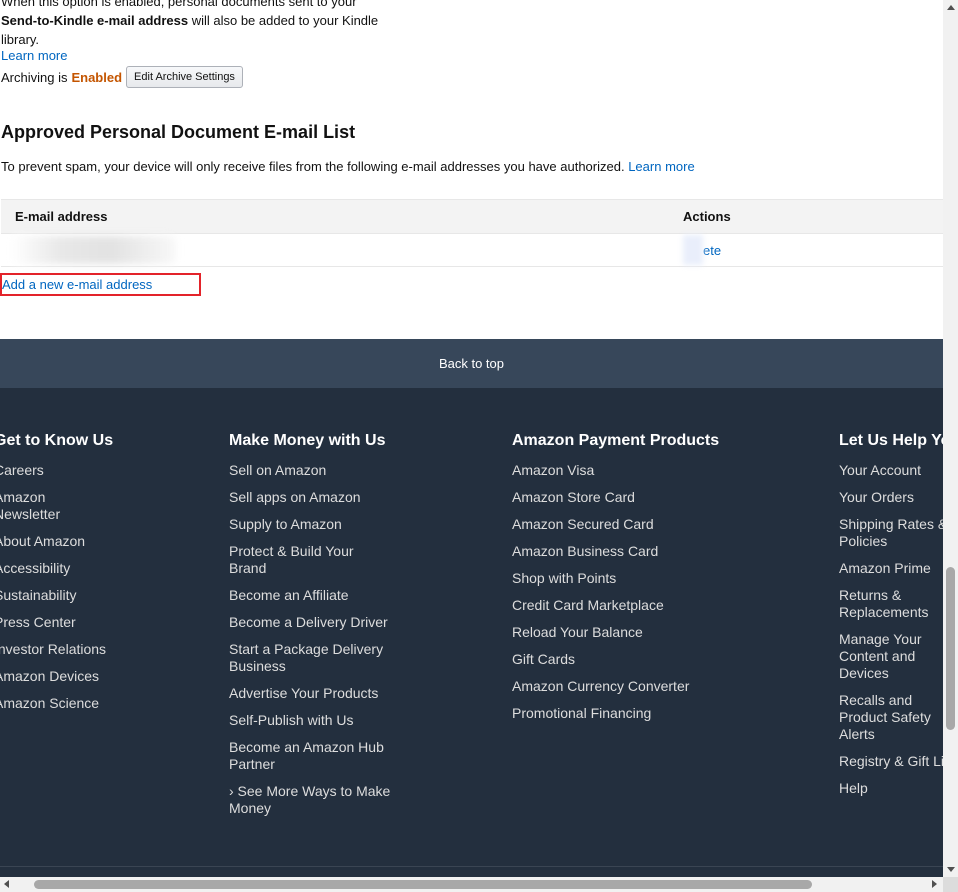 The height and width of the screenshot is (892, 958). What do you see at coordinates (56, 703) in the screenshot?
I see `footer-link: Amazon Science` at bounding box center [56, 703].